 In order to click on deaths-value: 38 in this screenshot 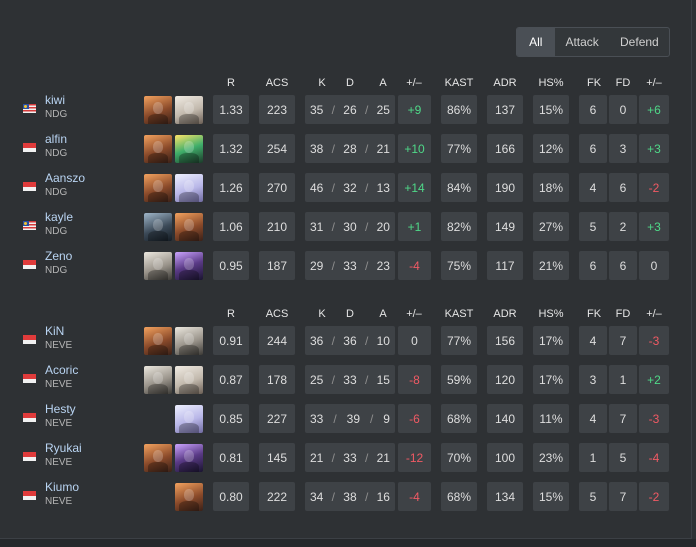, I will do `click(350, 496)`.